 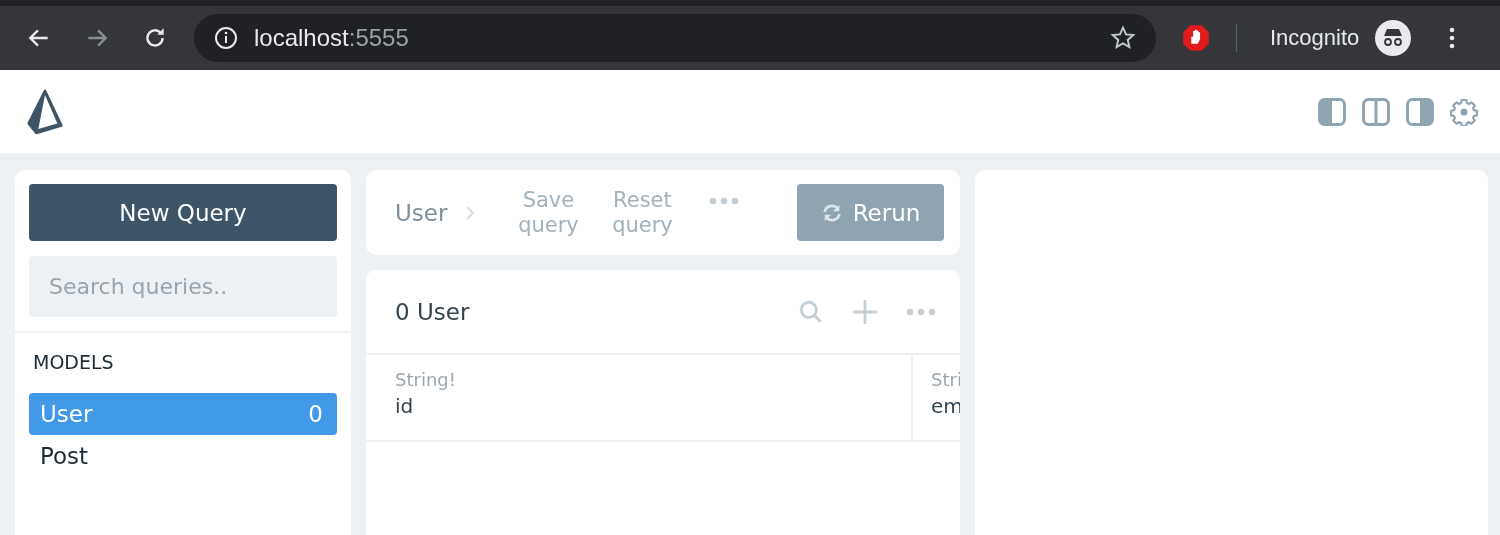 What do you see at coordinates (183, 456) in the screenshot?
I see `model-item: Post` at bounding box center [183, 456].